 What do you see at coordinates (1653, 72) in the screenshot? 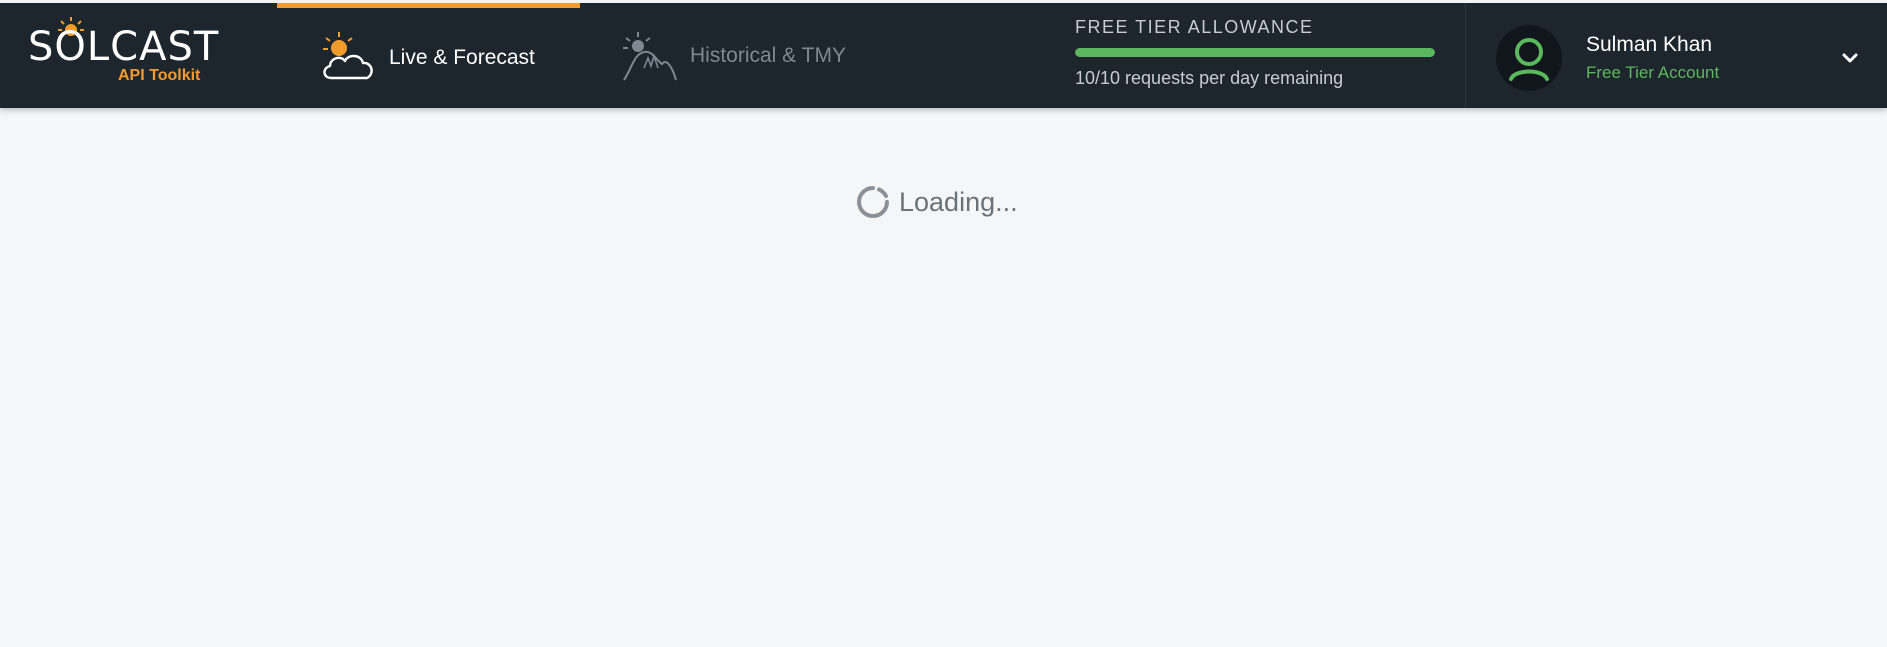
I see `user-account-tier: Free Tier Account` at bounding box center [1653, 72].